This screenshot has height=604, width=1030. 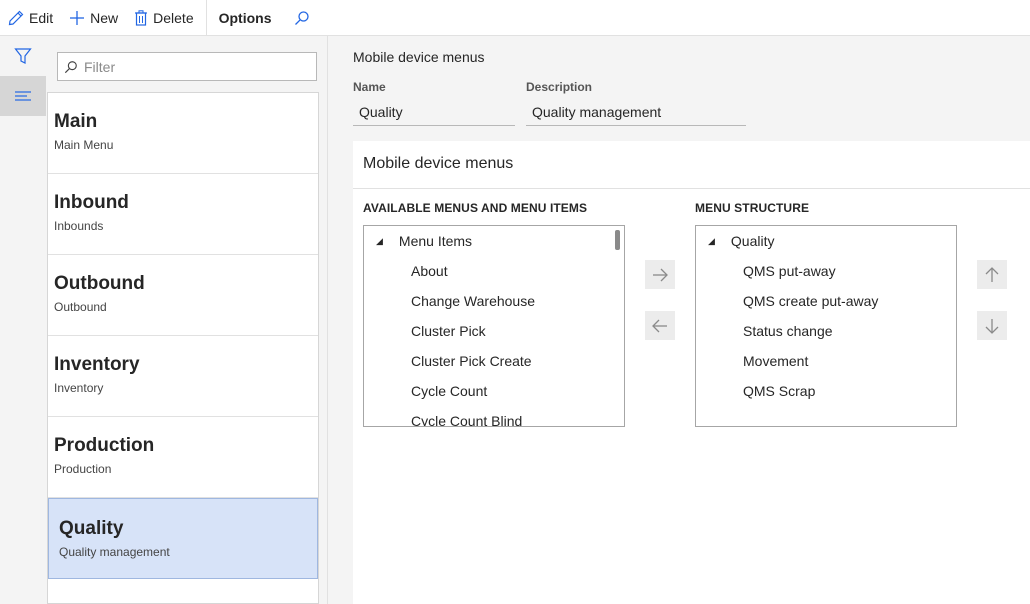 I want to click on list-item: Outbound Outbound, so click(x=183, y=295).